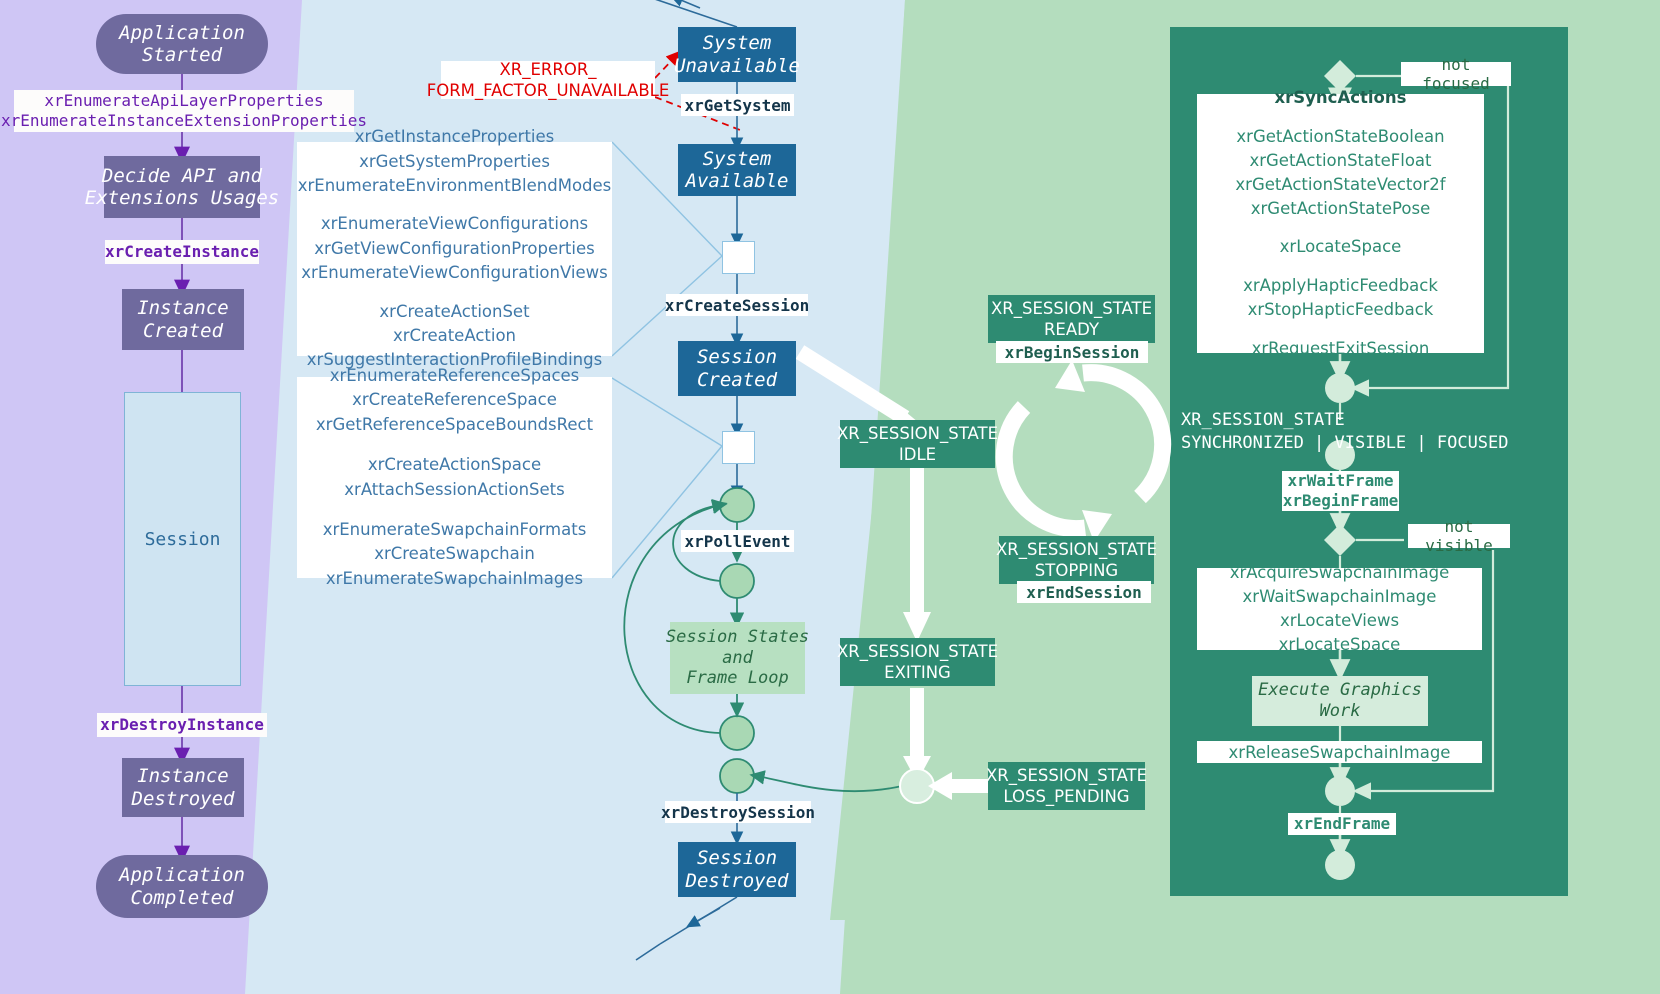 The height and width of the screenshot is (994, 1660). Describe the element at coordinates (183, 319) in the screenshot. I see `instance-created-node: Instance Created` at that location.